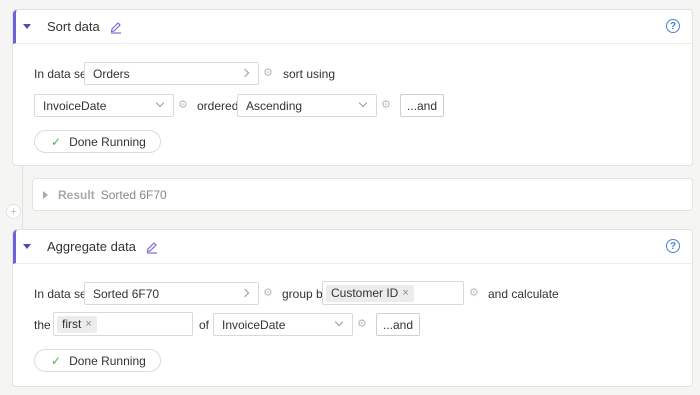  I want to click on sort-field-select: InvoiceDate, so click(104, 105).